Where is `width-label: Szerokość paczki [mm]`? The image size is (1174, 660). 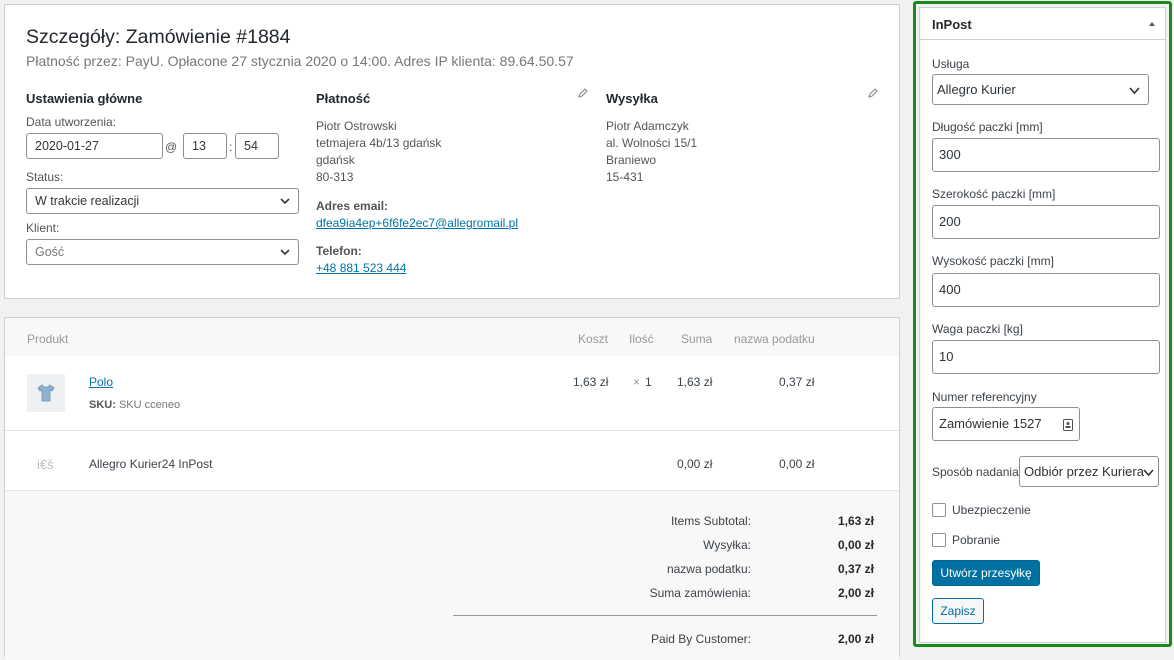 width-label: Szerokość paczki [mm] is located at coordinates (994, 194).